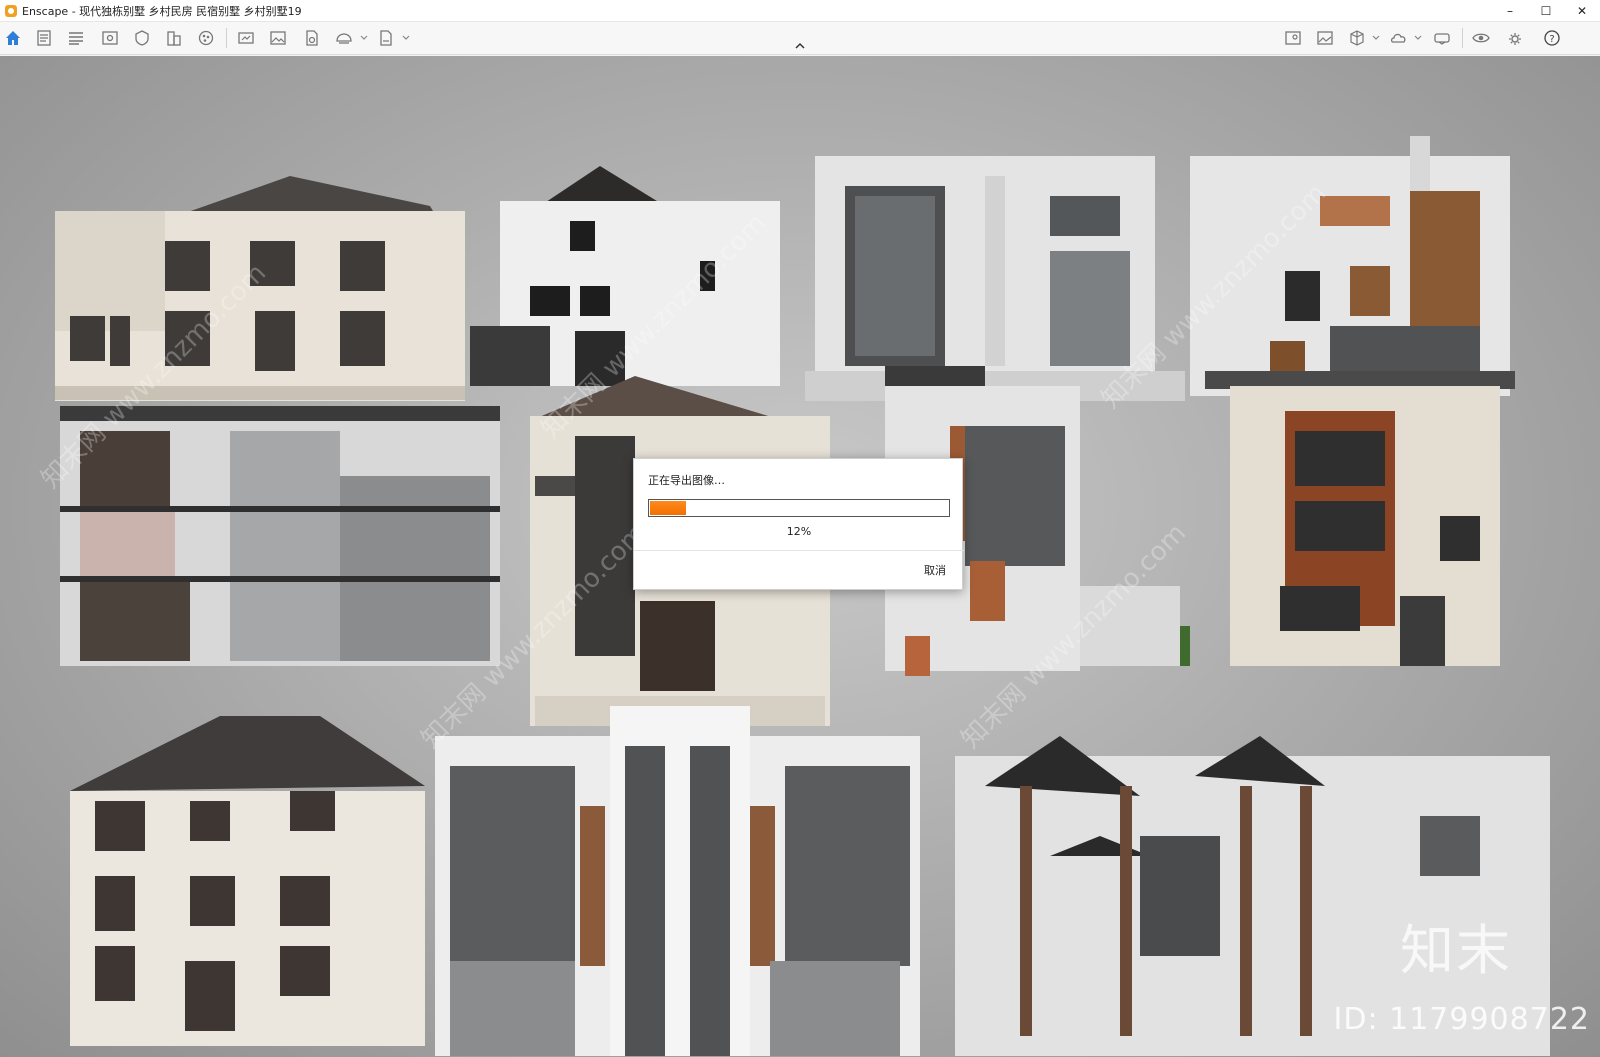  I want to click on gallery-icon, so click(1325, 38).